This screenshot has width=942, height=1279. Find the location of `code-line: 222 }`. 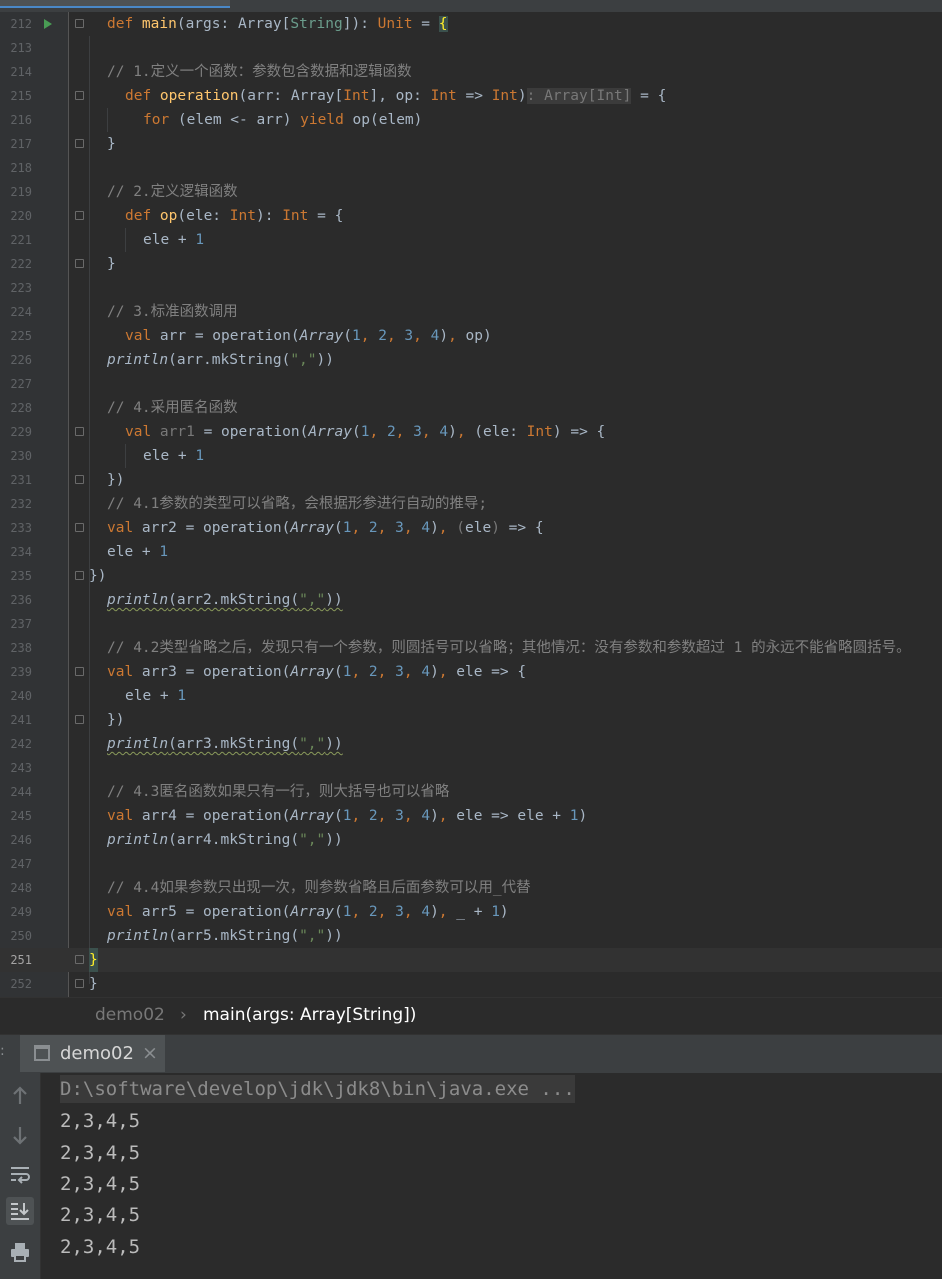

code-line: 222 } is located at coordinates (471, 264).